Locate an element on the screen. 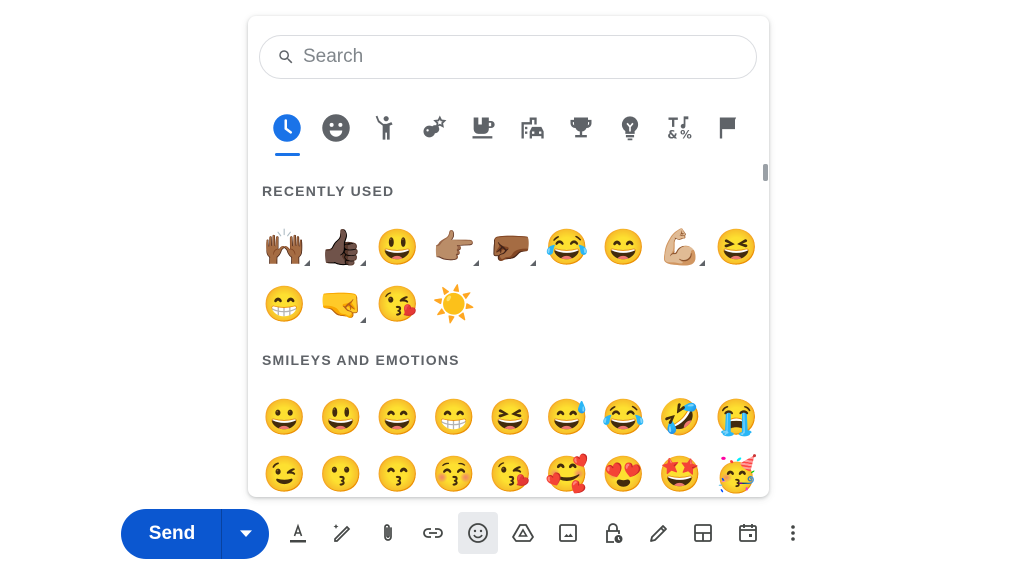 The width and height of the screenshot is (1024, 576). insert-emoji-button is located at coordinates (478, 533).